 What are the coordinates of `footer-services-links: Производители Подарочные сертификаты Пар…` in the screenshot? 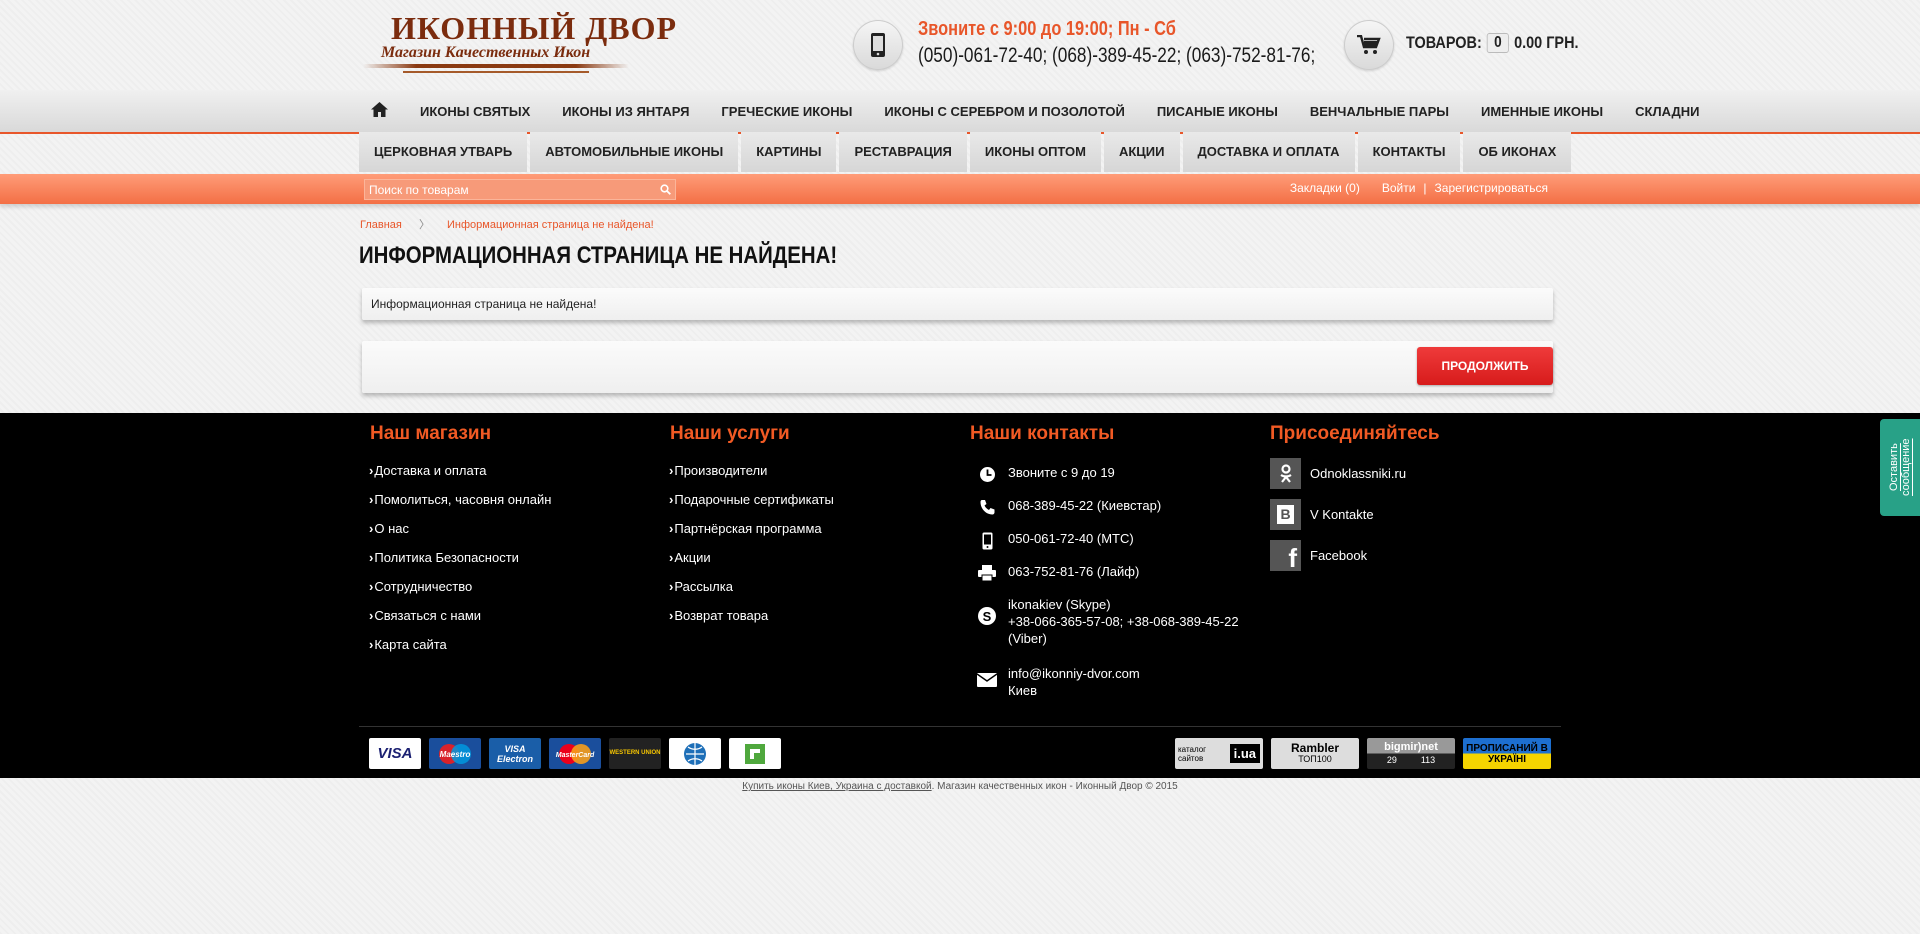 It's located at (751, 550).